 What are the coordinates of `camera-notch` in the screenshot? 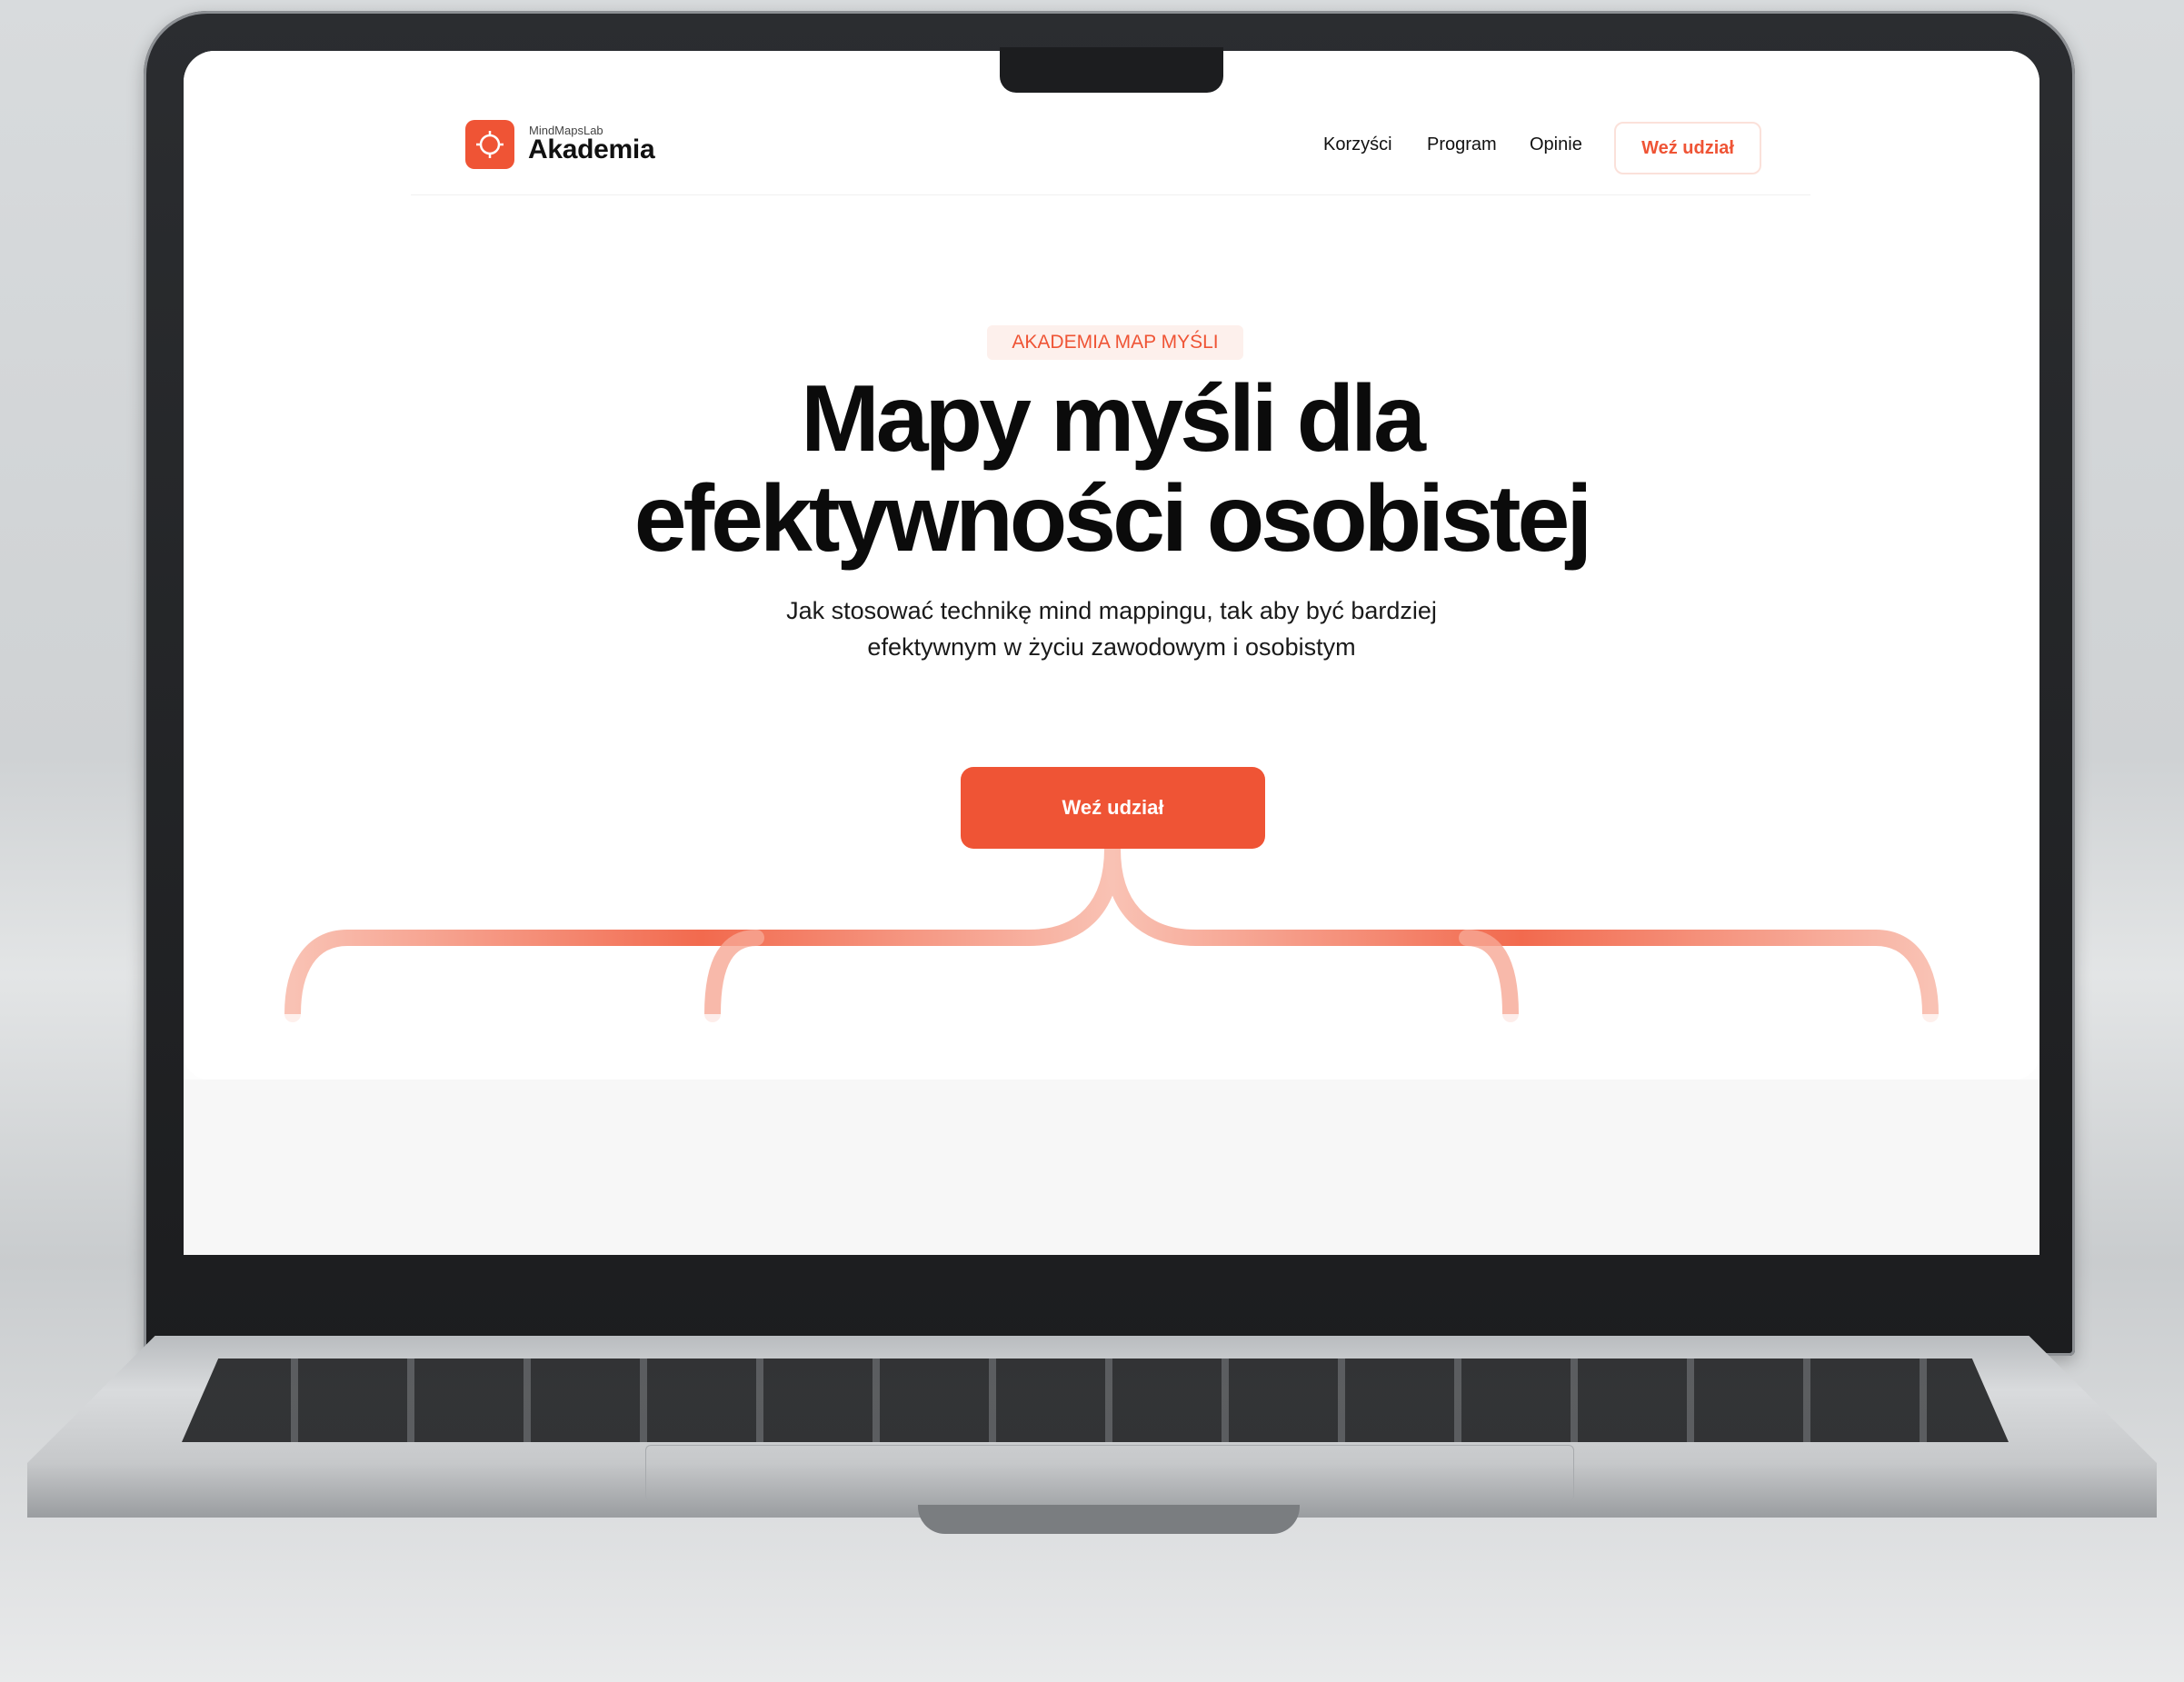 It's located at (1112, 70).